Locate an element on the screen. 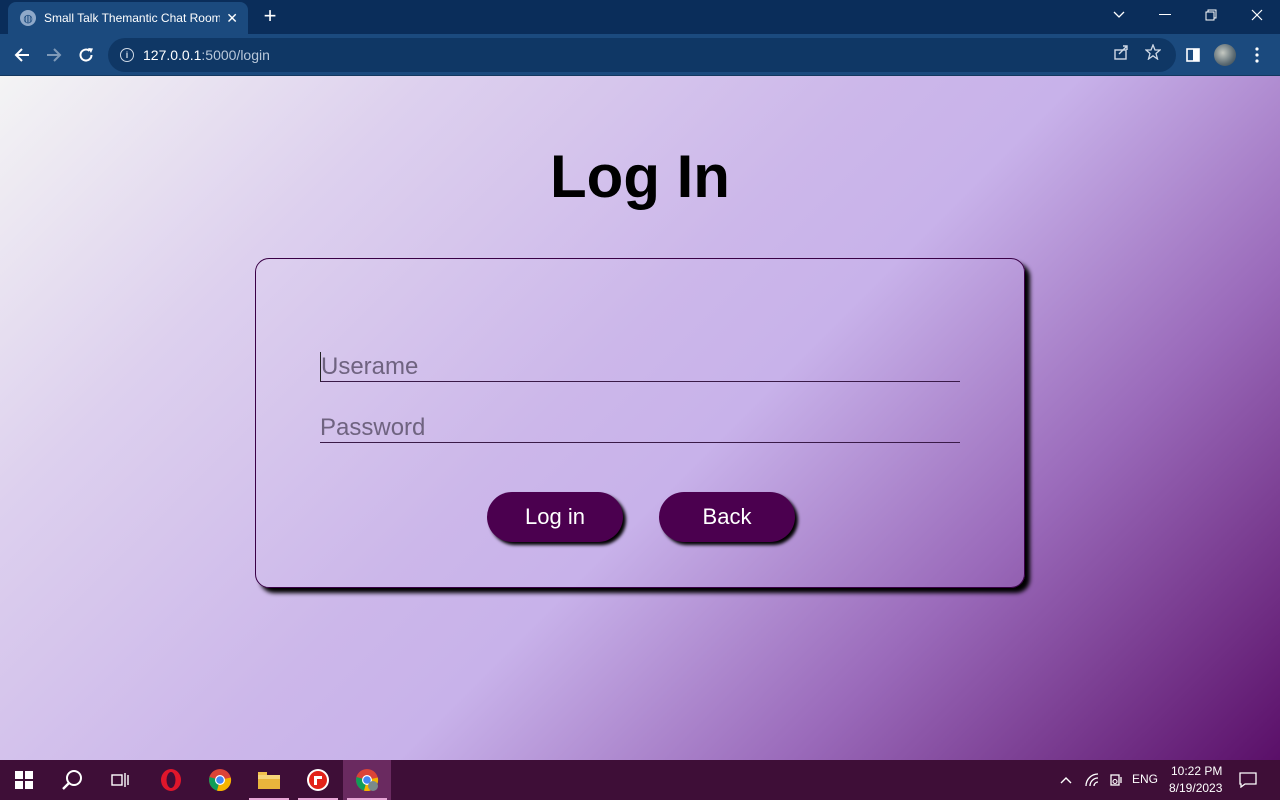 The height and width of the screenshot is (800, 1280). share-icon is located at coordinates (1121, 52).